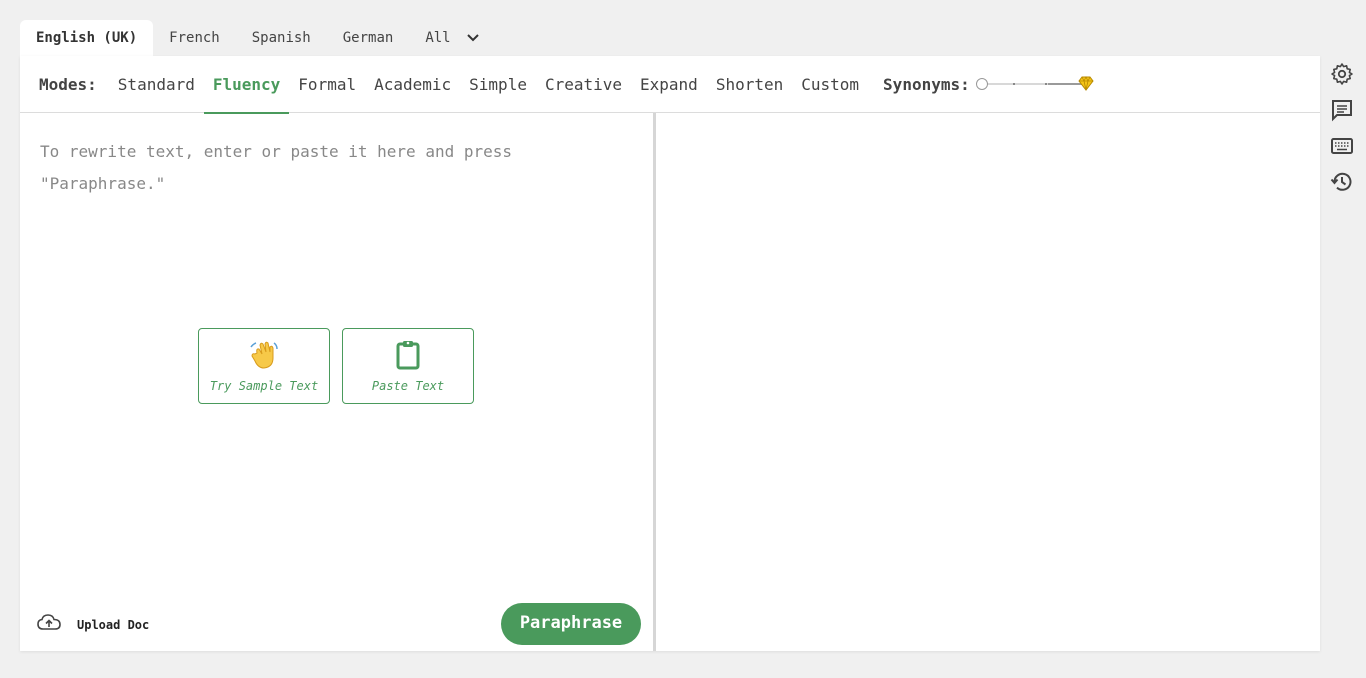 The image size is (1366, 678). What do you see at coordinates (281, 38) in the screenshot?
I see `tab-spanish: Spanish` at bounding box center [281, 38].